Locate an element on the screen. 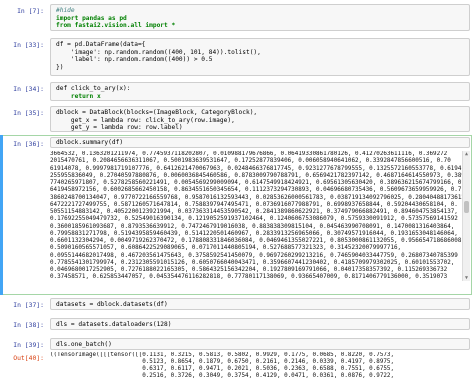  output-prompt: Out[40]: is located at coordinates (28, 358).